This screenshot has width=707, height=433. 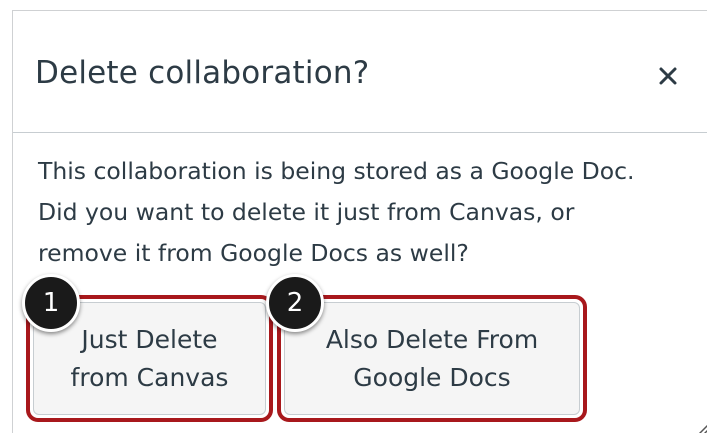 I want to click on close-icon, so click(x=668, y=76).